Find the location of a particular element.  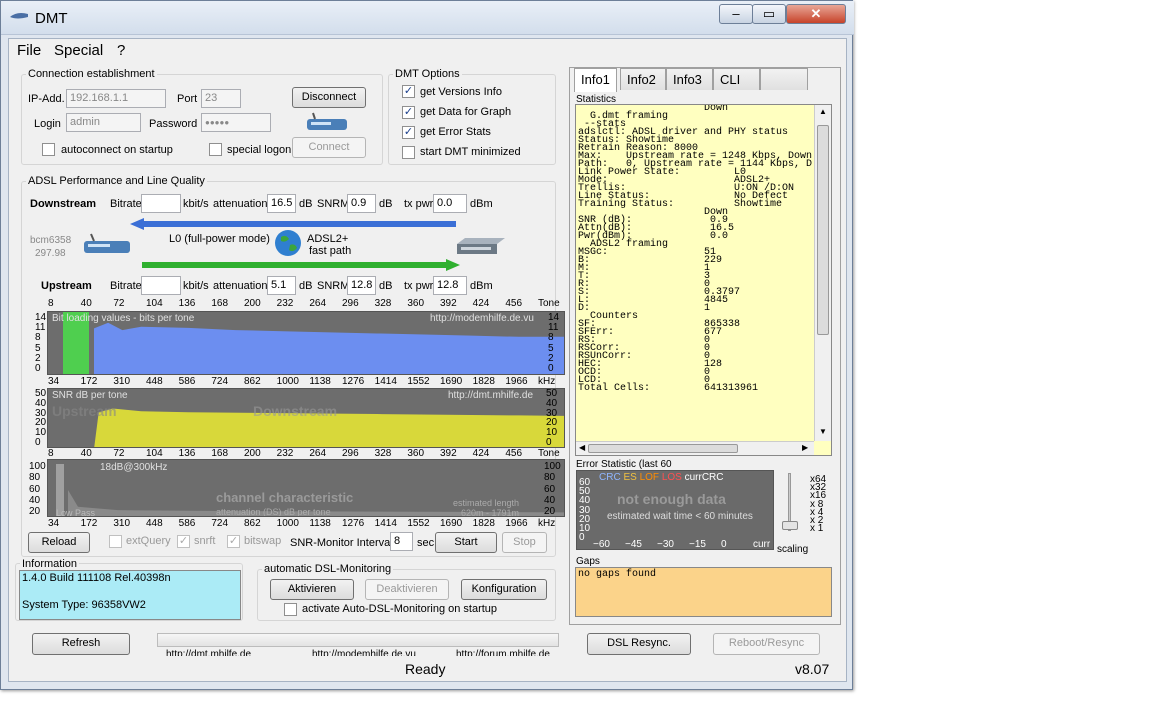

scale-label: 1000 is located at coordinates (287, 381).